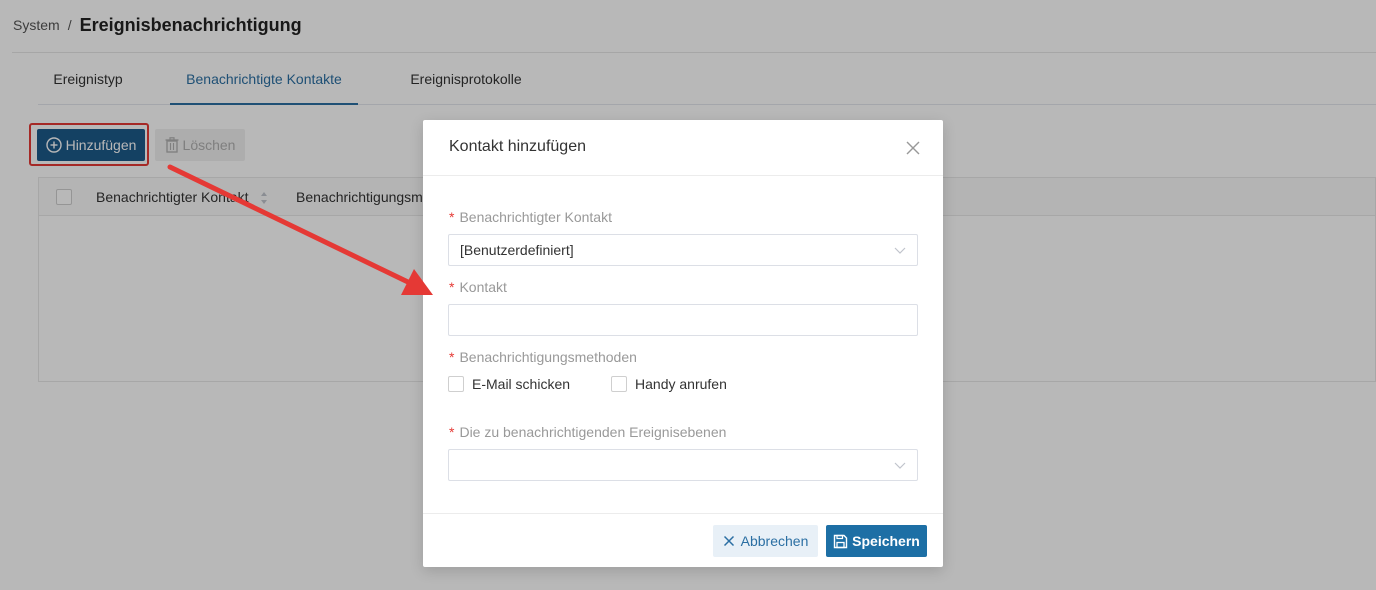 Image resolution: width=1376 pixels, height=590 pixels. What do you see at coordinates (683, 320) in the screenshot?
I see `contact-input` at bounding box center [683, 320].